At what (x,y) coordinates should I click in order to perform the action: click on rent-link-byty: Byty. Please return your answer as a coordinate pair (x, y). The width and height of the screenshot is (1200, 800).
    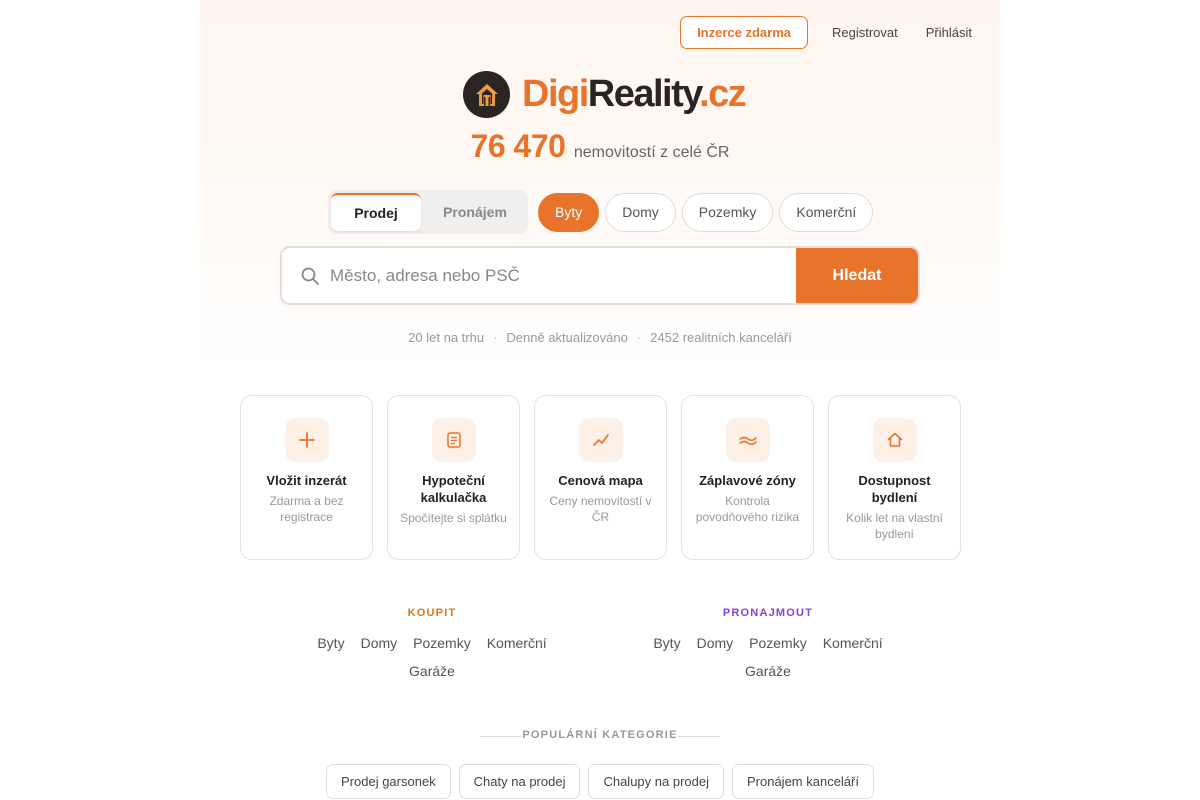
    Looking at the image, I should click on (666, 643).